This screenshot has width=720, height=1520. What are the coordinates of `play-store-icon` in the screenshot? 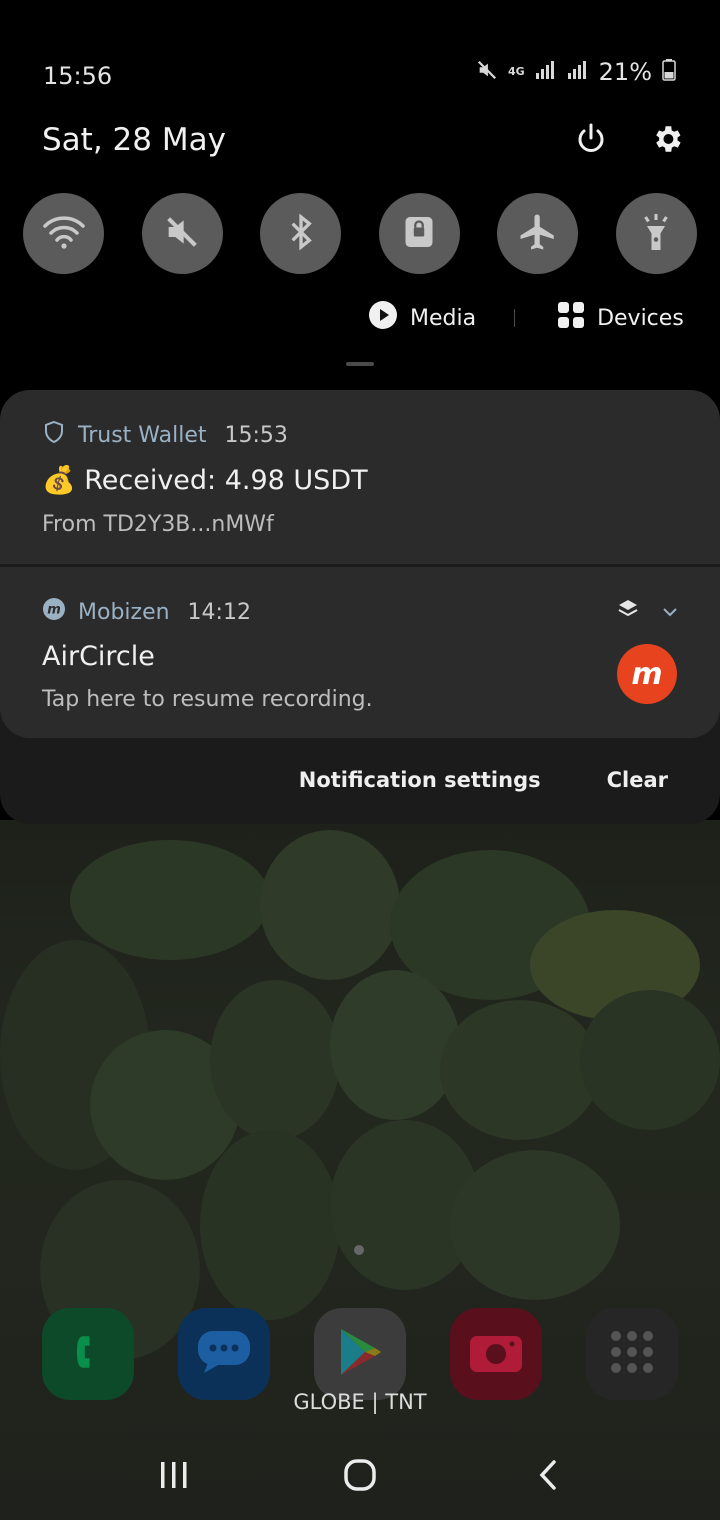 It's located at (360, 1354).